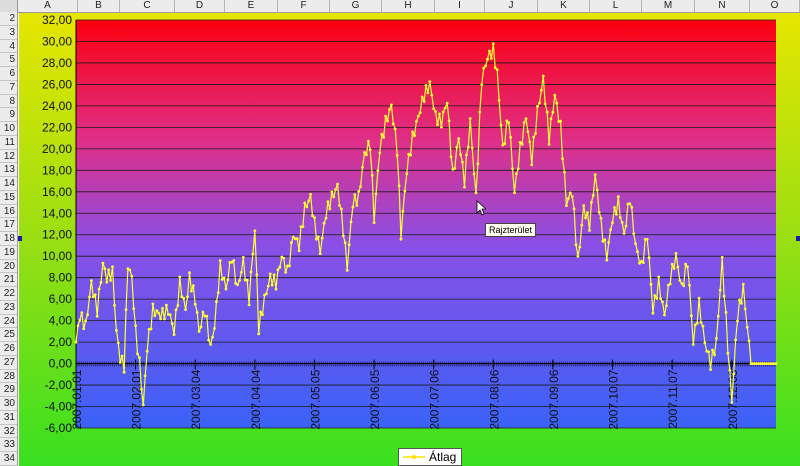  Describe the element at coordinates (8, 74) in the screenshot. I see `row-header-6: 6` at that location.